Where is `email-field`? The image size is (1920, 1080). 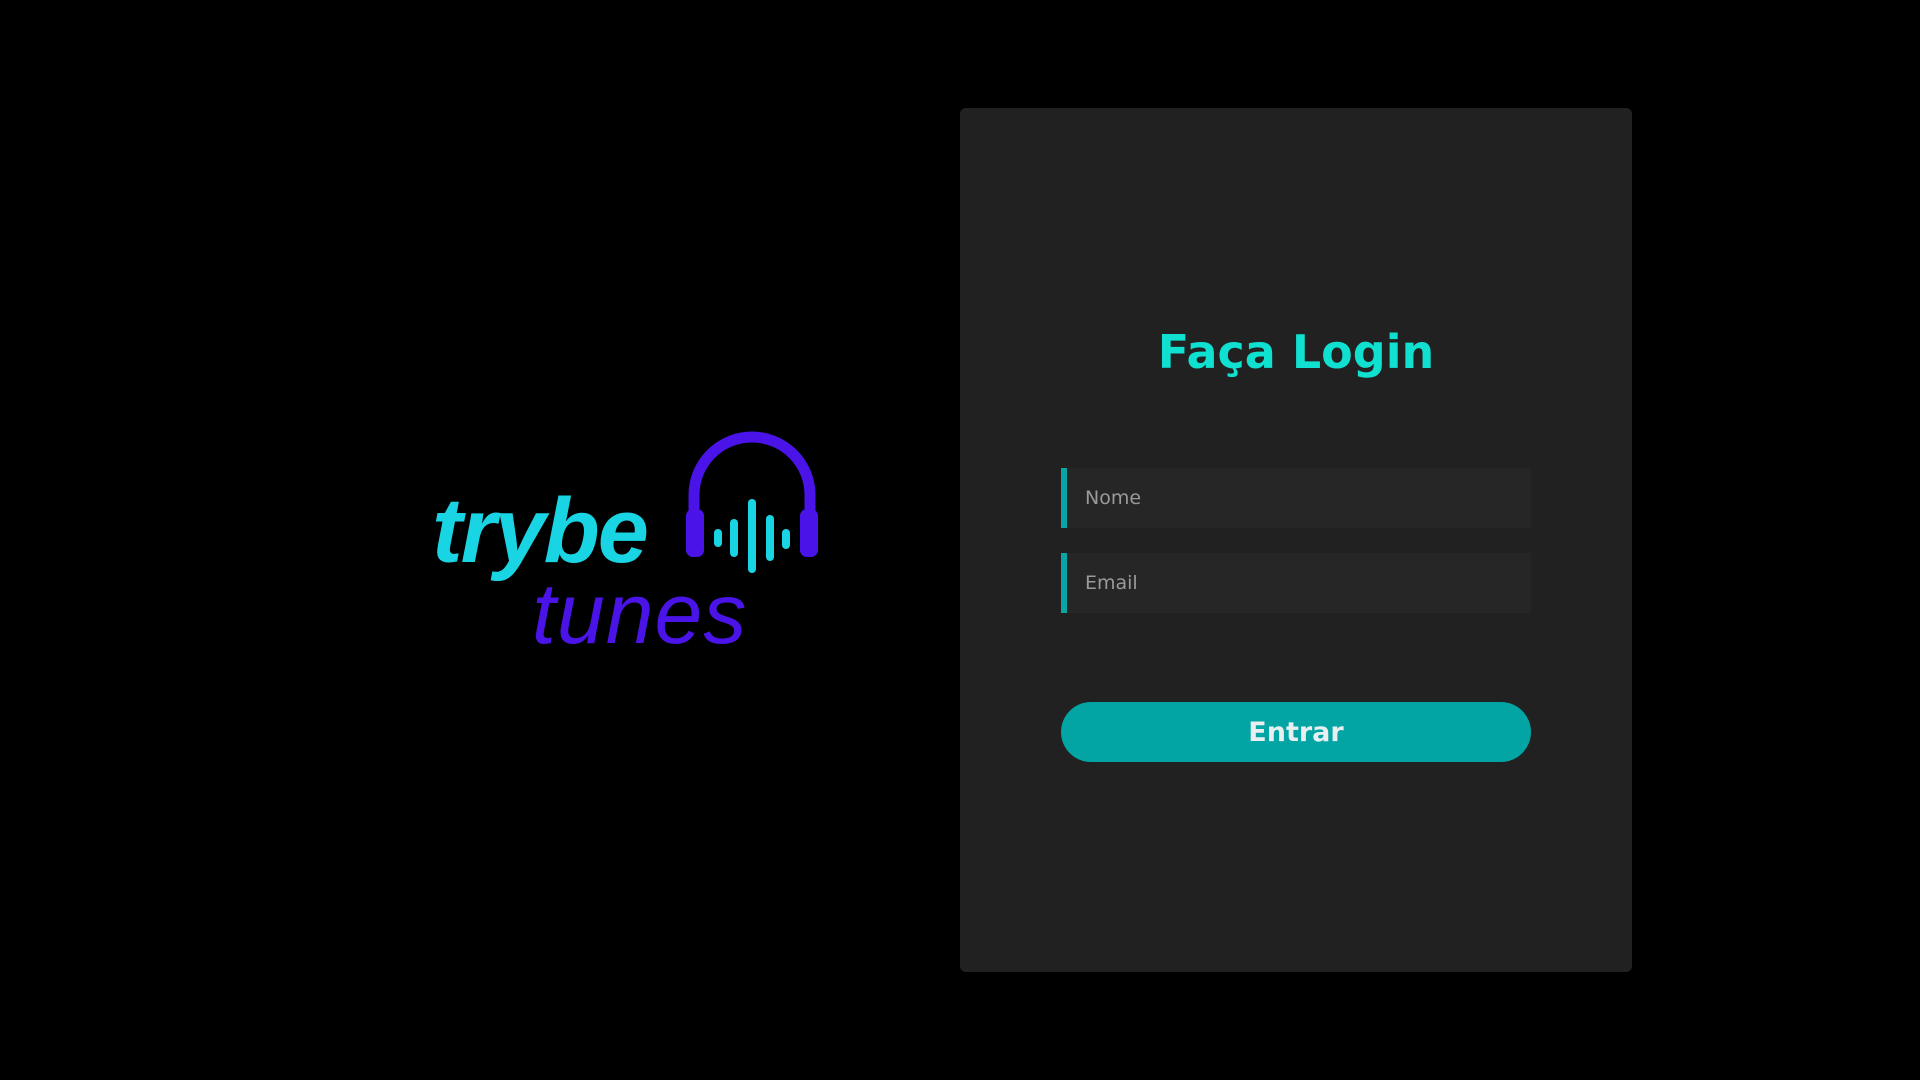
email-field is located at coordinates (1296, 583).